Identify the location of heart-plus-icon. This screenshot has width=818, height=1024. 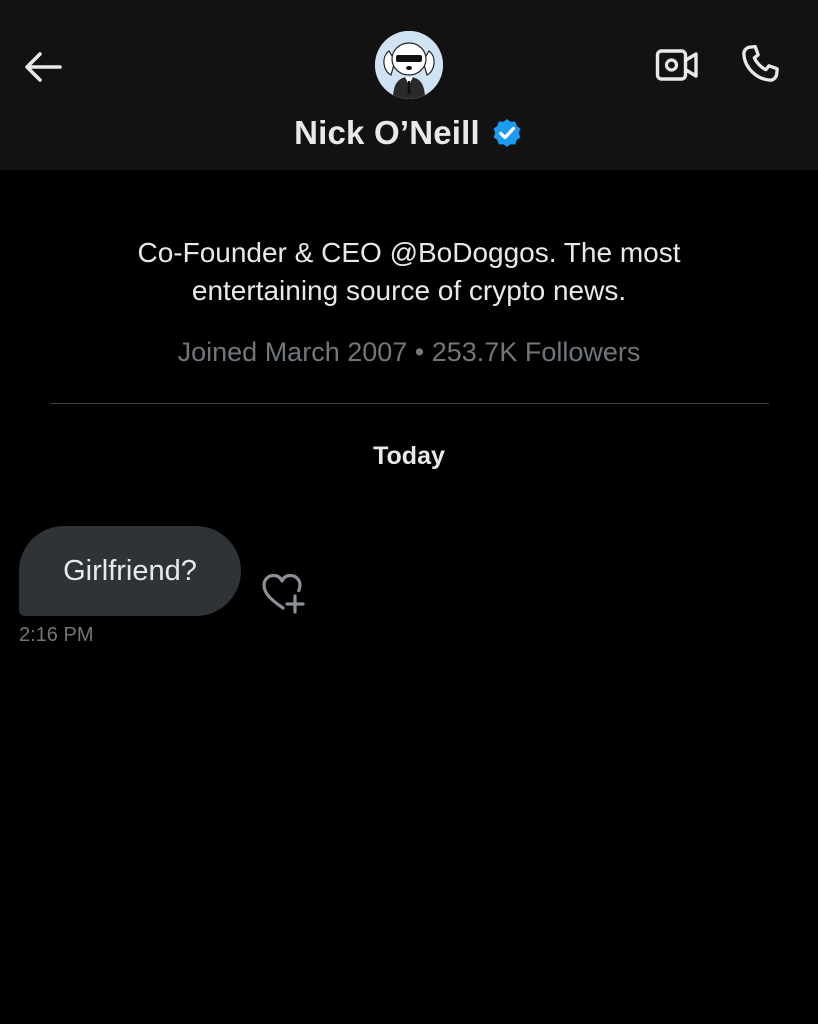
(283, 593).